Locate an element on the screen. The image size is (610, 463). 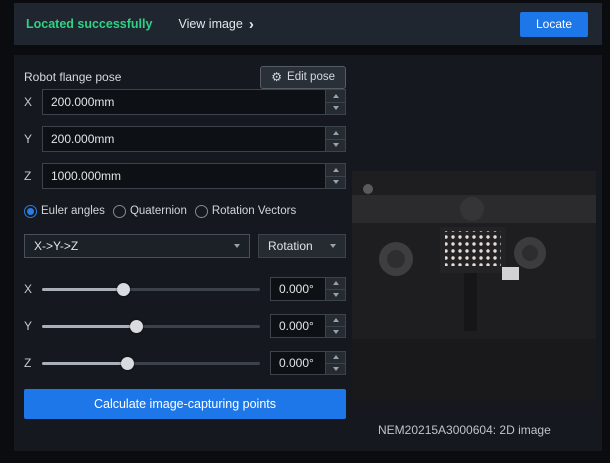
status-text: Located successfully is located at coordinates (89, 24).